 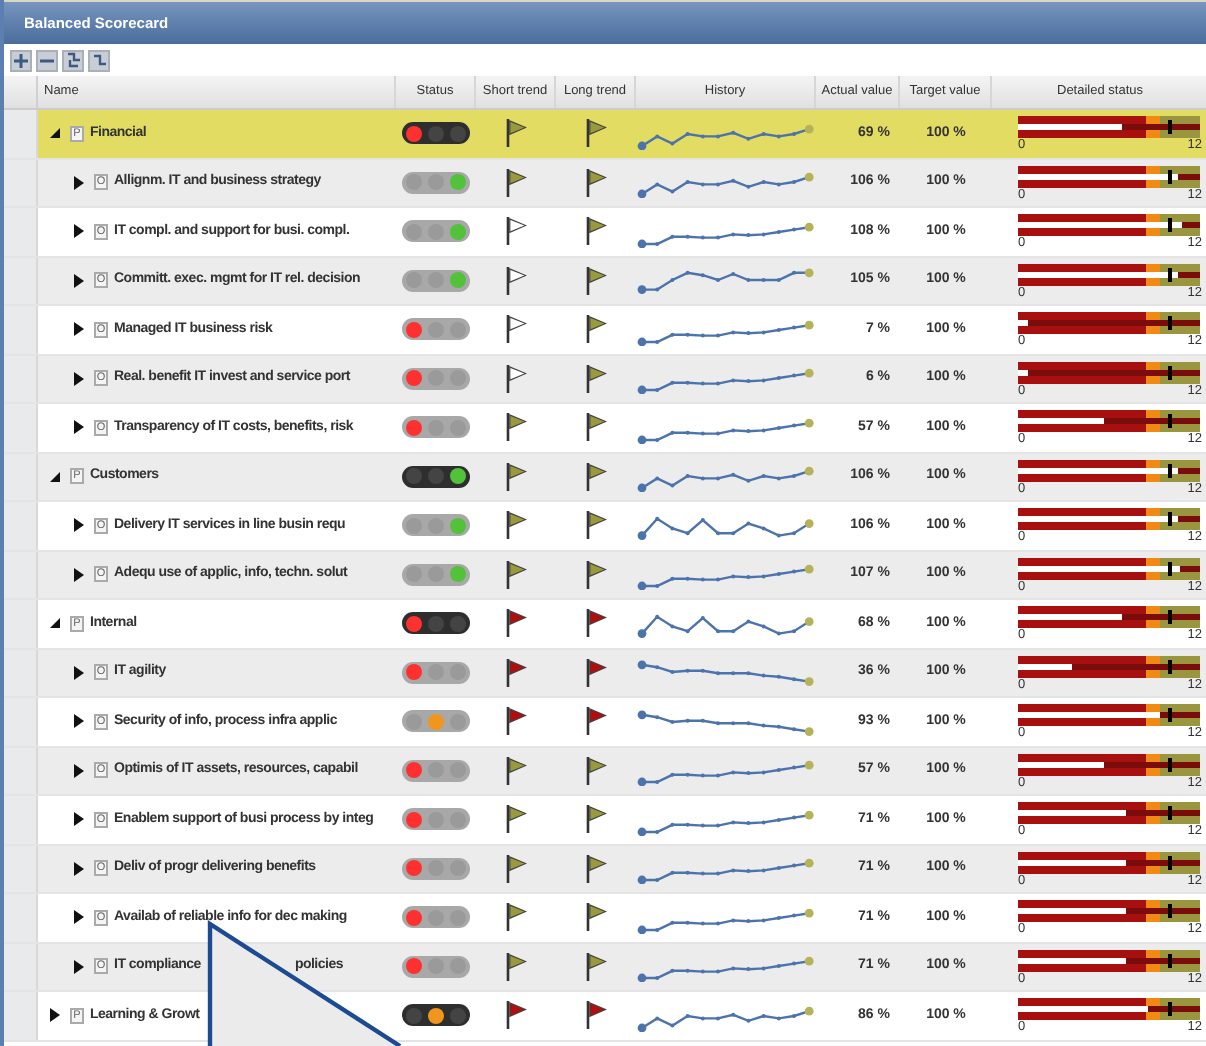 I want to click on plus-icon, so click(x=21, y=60).